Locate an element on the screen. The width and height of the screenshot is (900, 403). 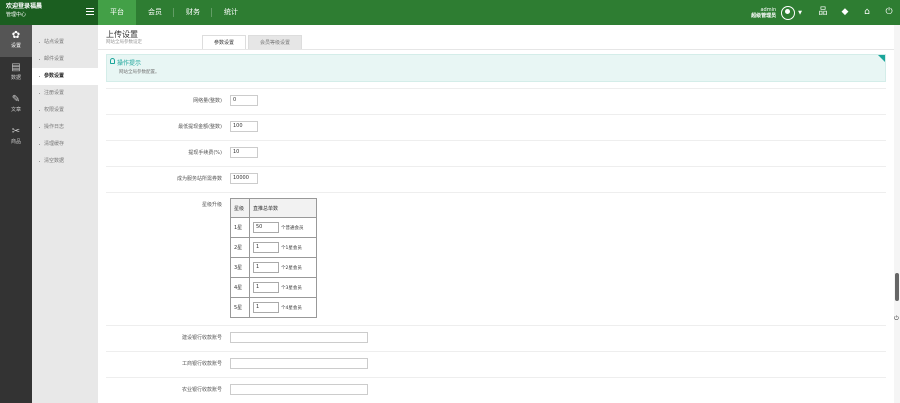
user-info: admin 超级管理员 is located at coordinates (763, 13).